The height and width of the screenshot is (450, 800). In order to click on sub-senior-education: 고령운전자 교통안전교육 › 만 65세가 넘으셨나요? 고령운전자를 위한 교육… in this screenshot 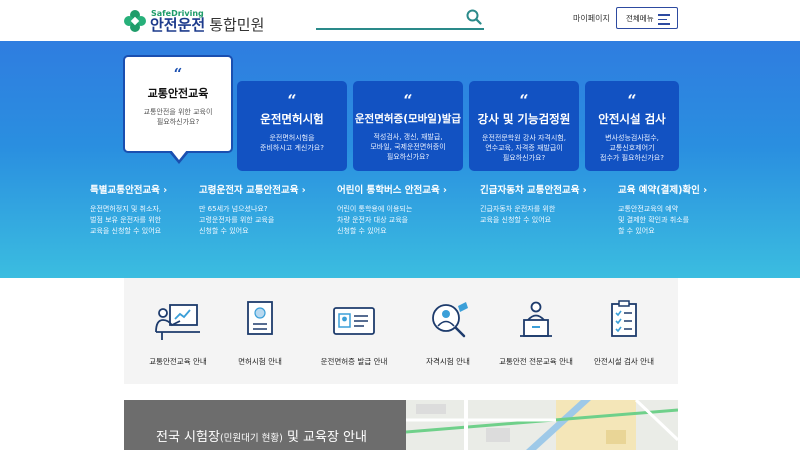, I will do `click(252, 209)`.